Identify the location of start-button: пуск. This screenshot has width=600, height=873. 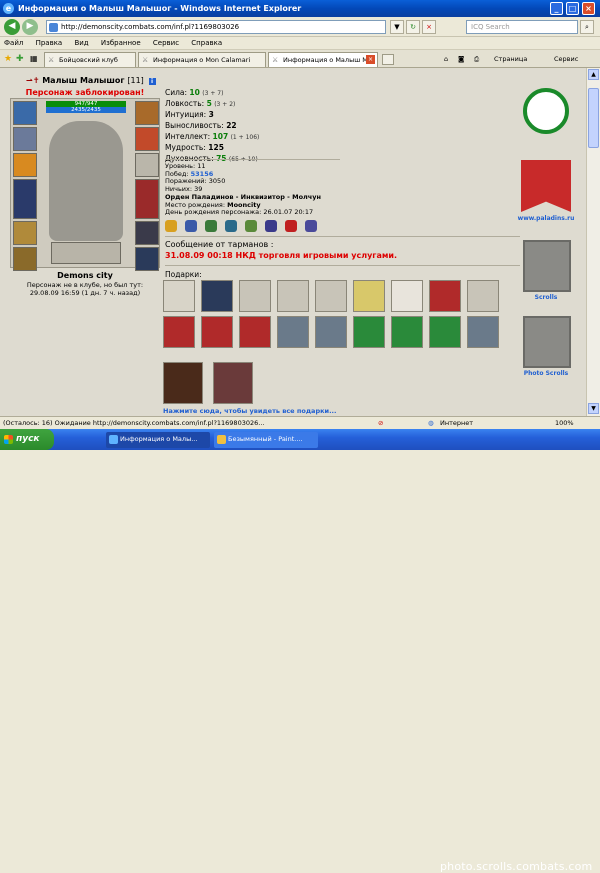
(27, 439).